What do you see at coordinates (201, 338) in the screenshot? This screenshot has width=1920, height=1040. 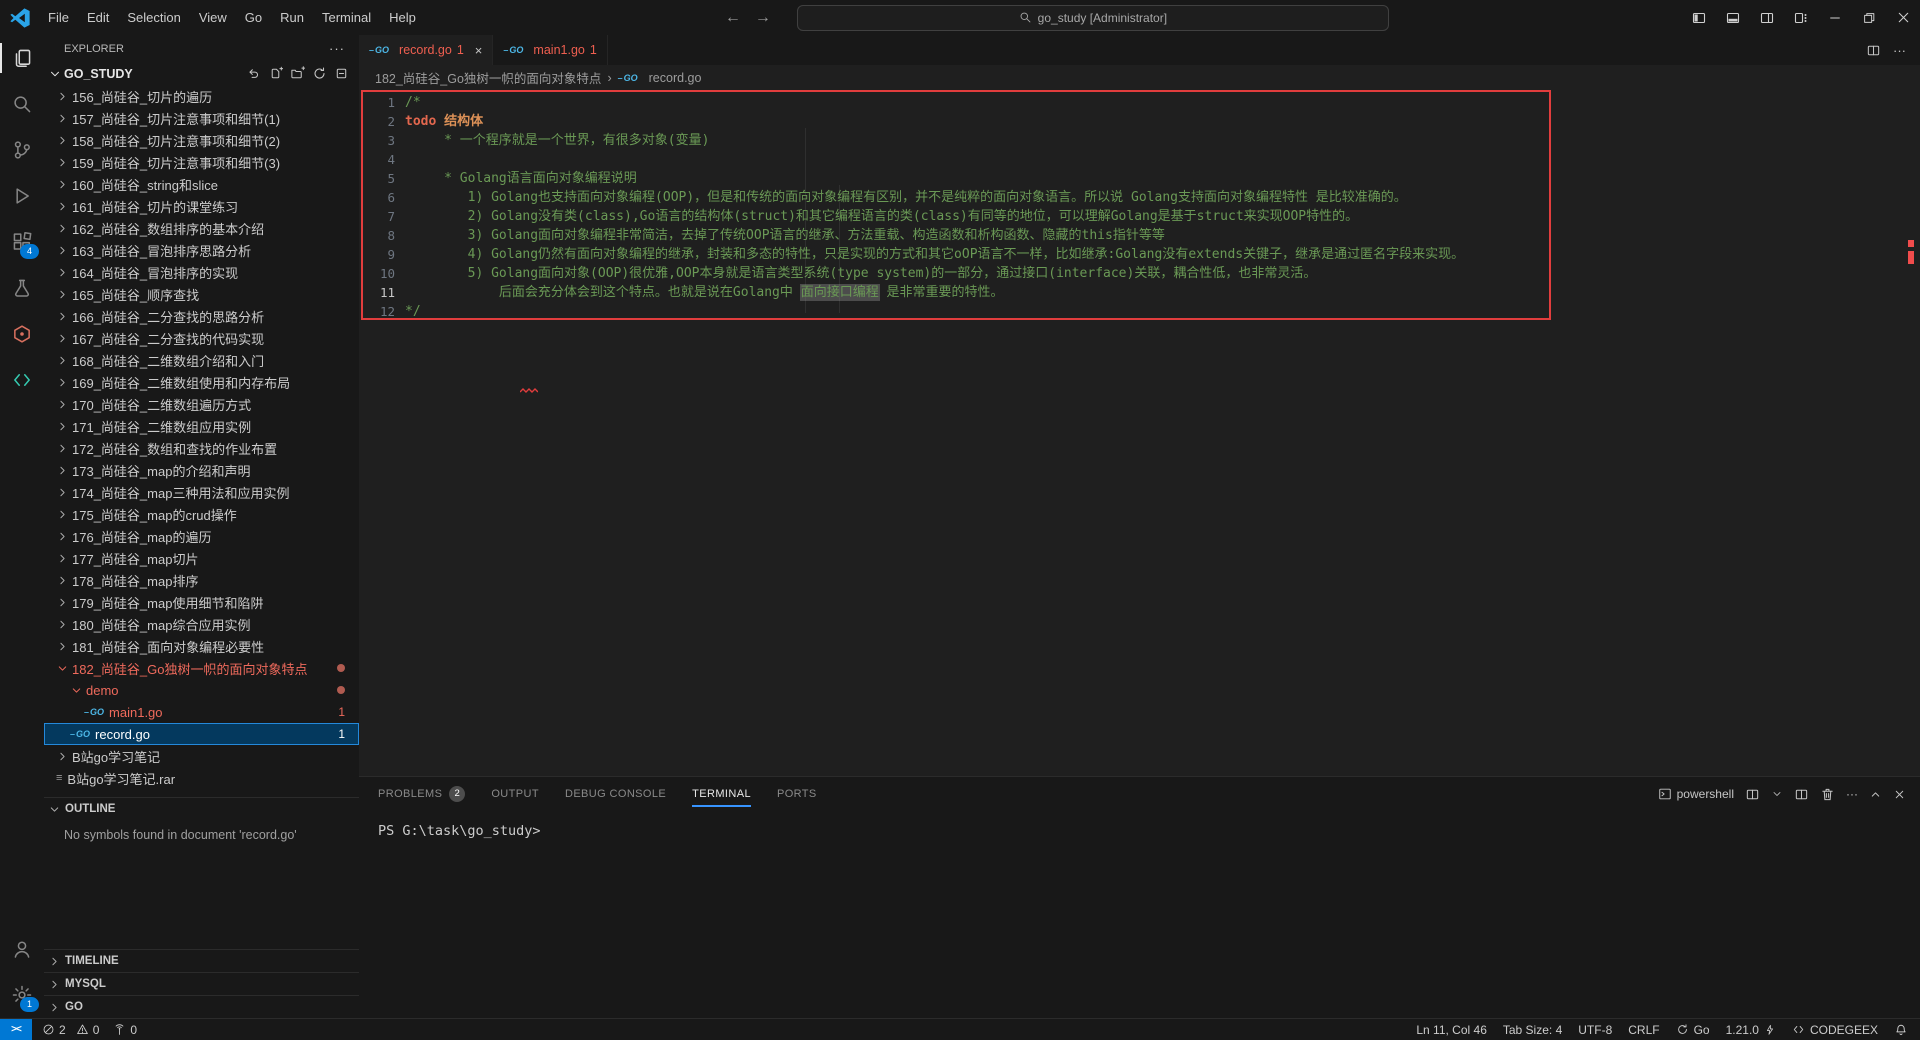 I see `tree-item-167_尚硅谷_二分查找的代码实现: 167_尚硅谷_二分查找的代码实现` at bounding box center [201, 338].